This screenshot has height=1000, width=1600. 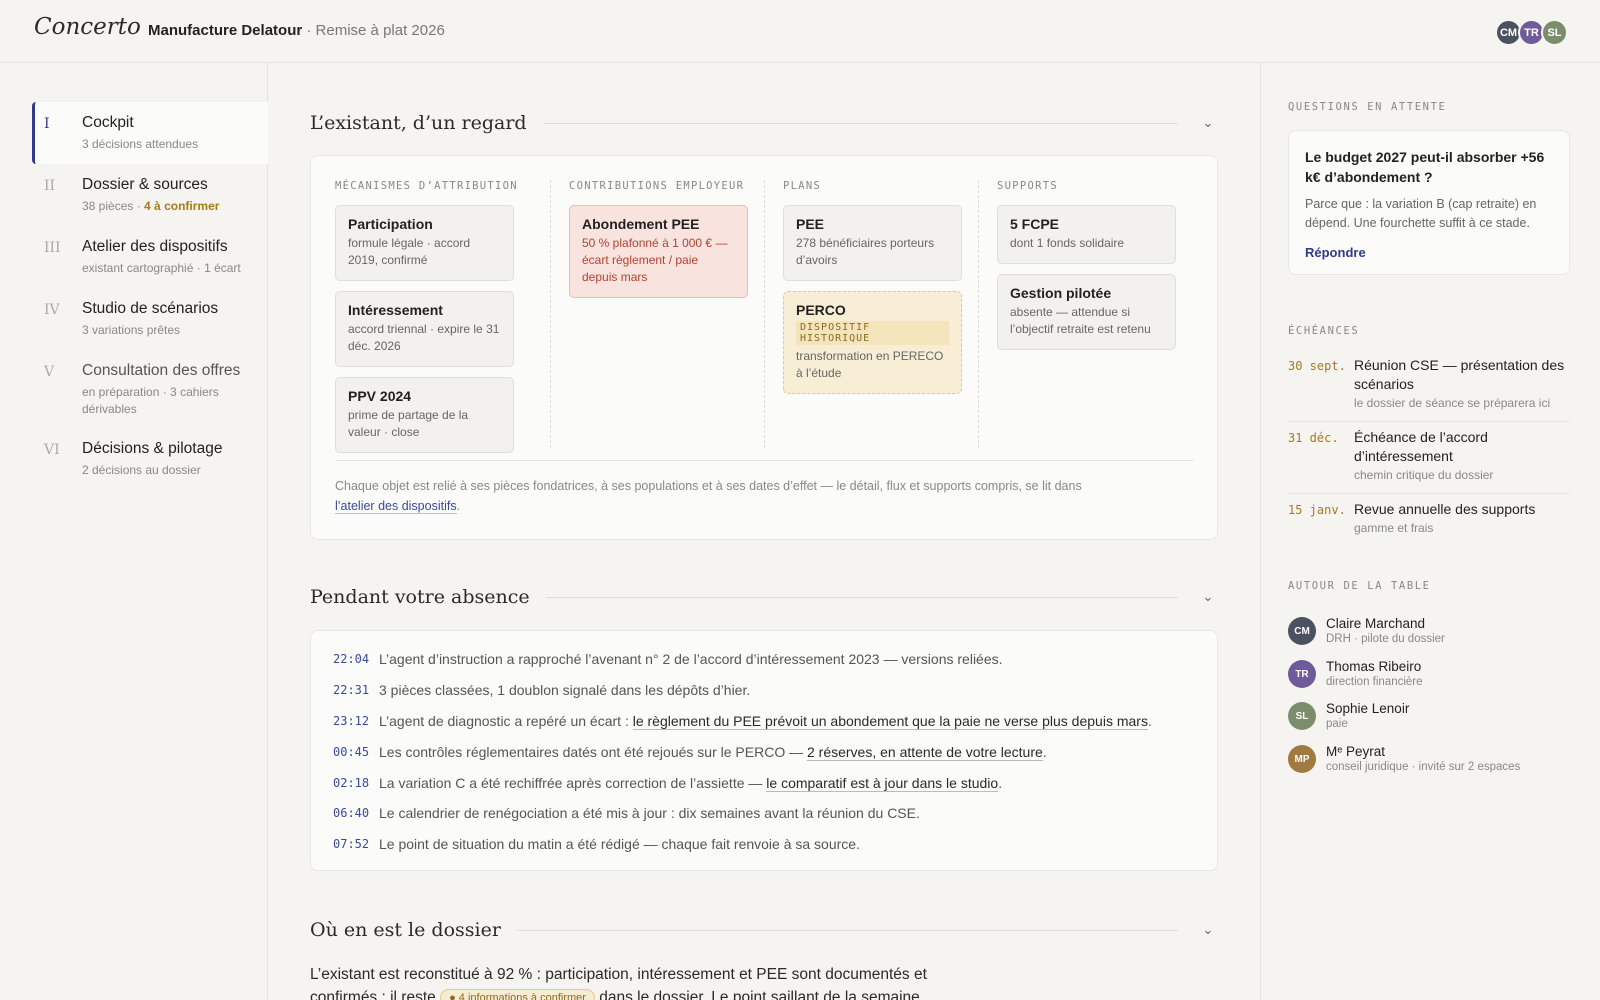 I want to click on avatar: TR, so click(x=1302, y=674).